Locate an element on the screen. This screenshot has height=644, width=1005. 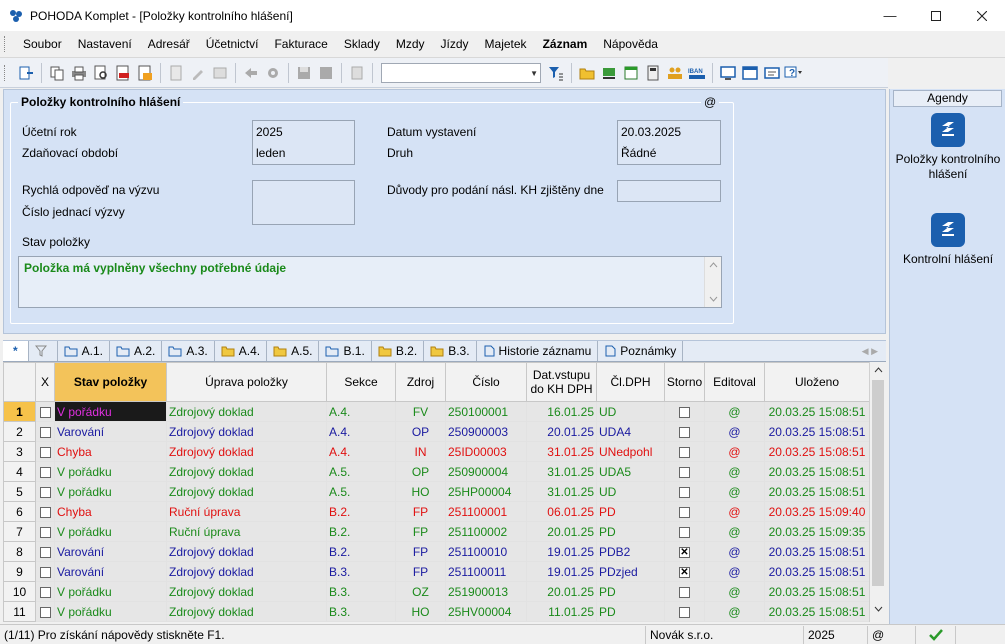
monitor-icon is located at coordinates (728, 73).